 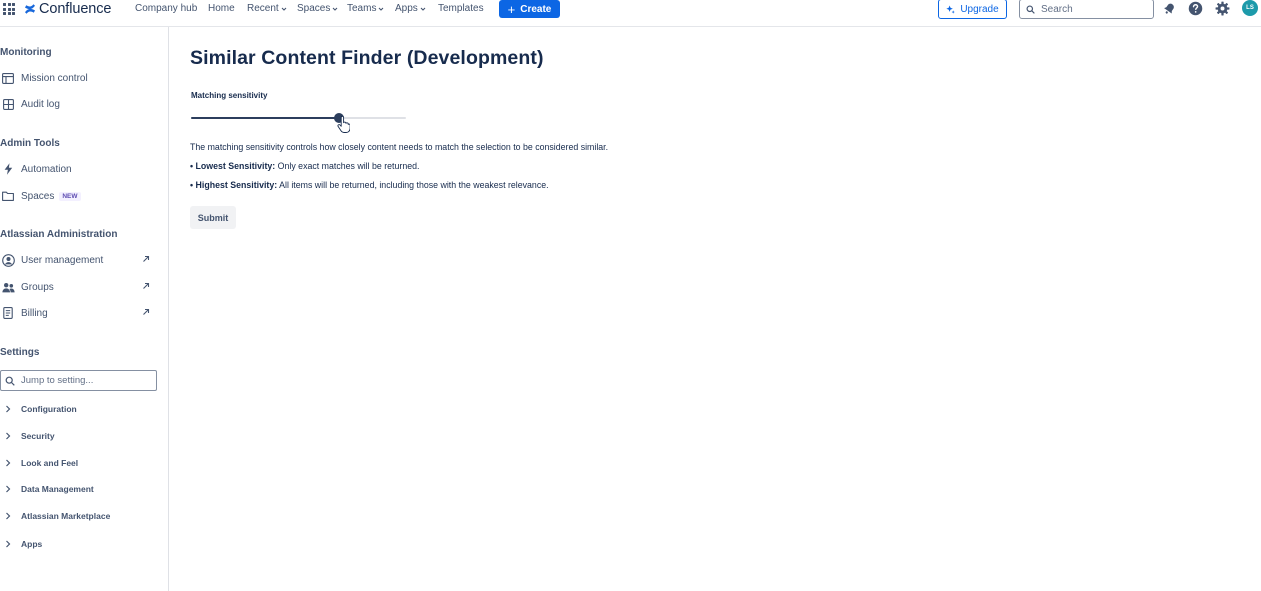 I want to click on app-switcher-icon, so click(x=9, y=9).